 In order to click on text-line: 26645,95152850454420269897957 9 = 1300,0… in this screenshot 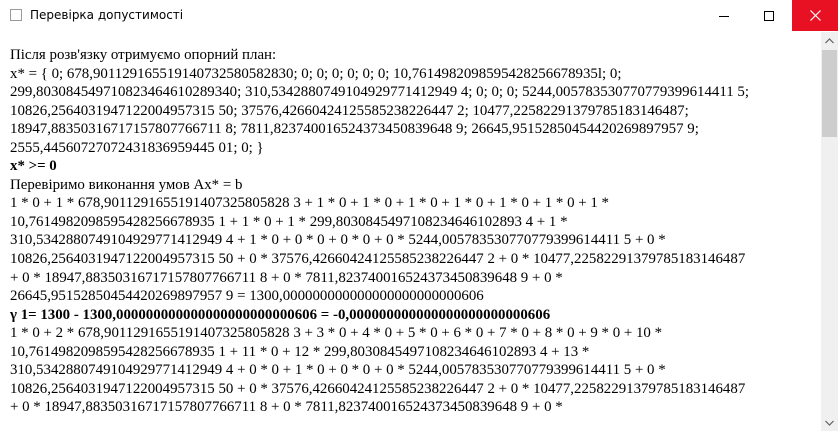, I will do `click(247, 296)`.